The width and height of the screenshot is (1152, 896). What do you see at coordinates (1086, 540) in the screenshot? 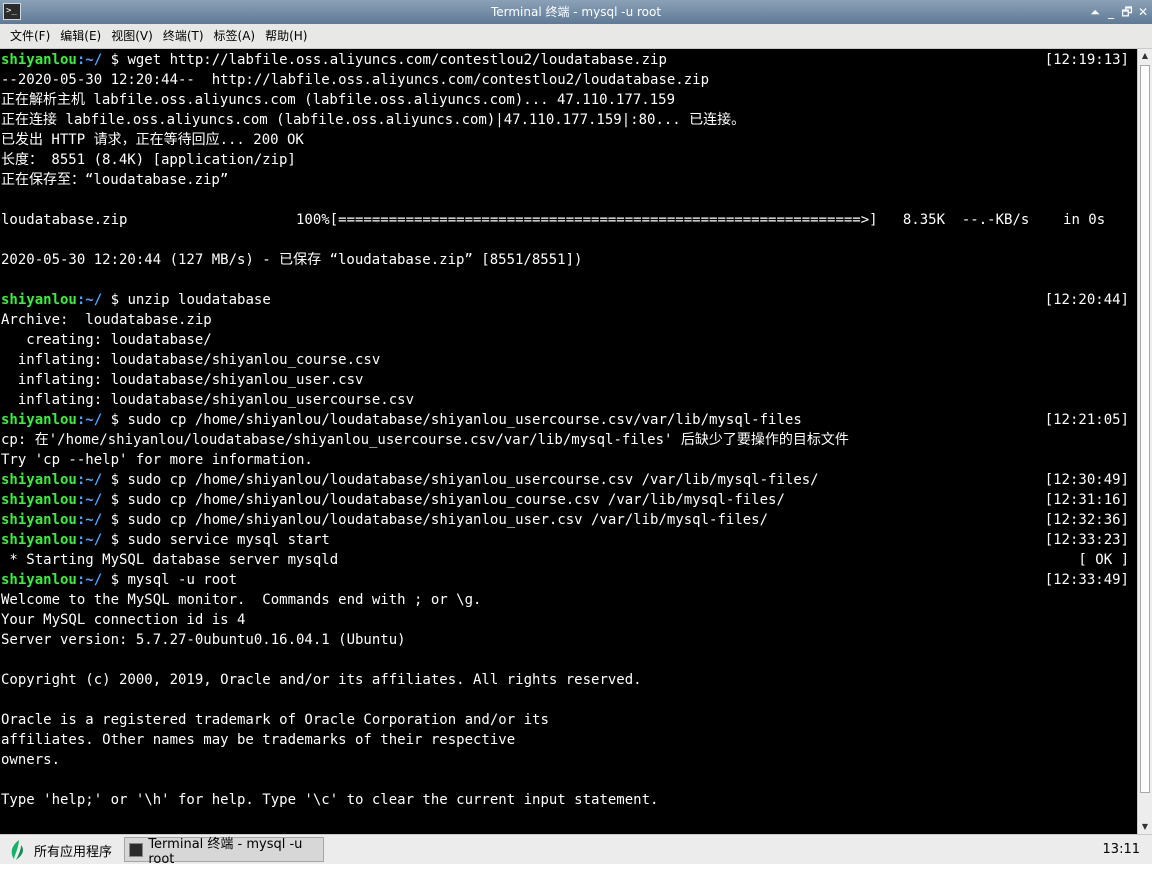
I see `timestamp: [12:33:23]` at bounding box center [1086, 540].